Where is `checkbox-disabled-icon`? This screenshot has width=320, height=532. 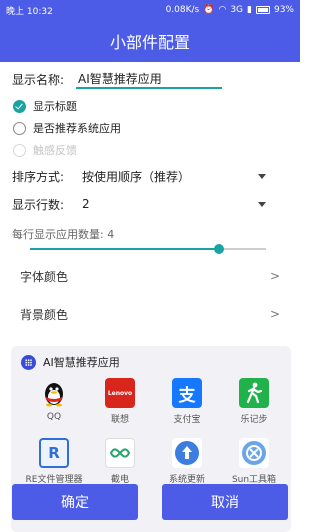
checkbox-disabled-icon is located at coordinates (19, 150).